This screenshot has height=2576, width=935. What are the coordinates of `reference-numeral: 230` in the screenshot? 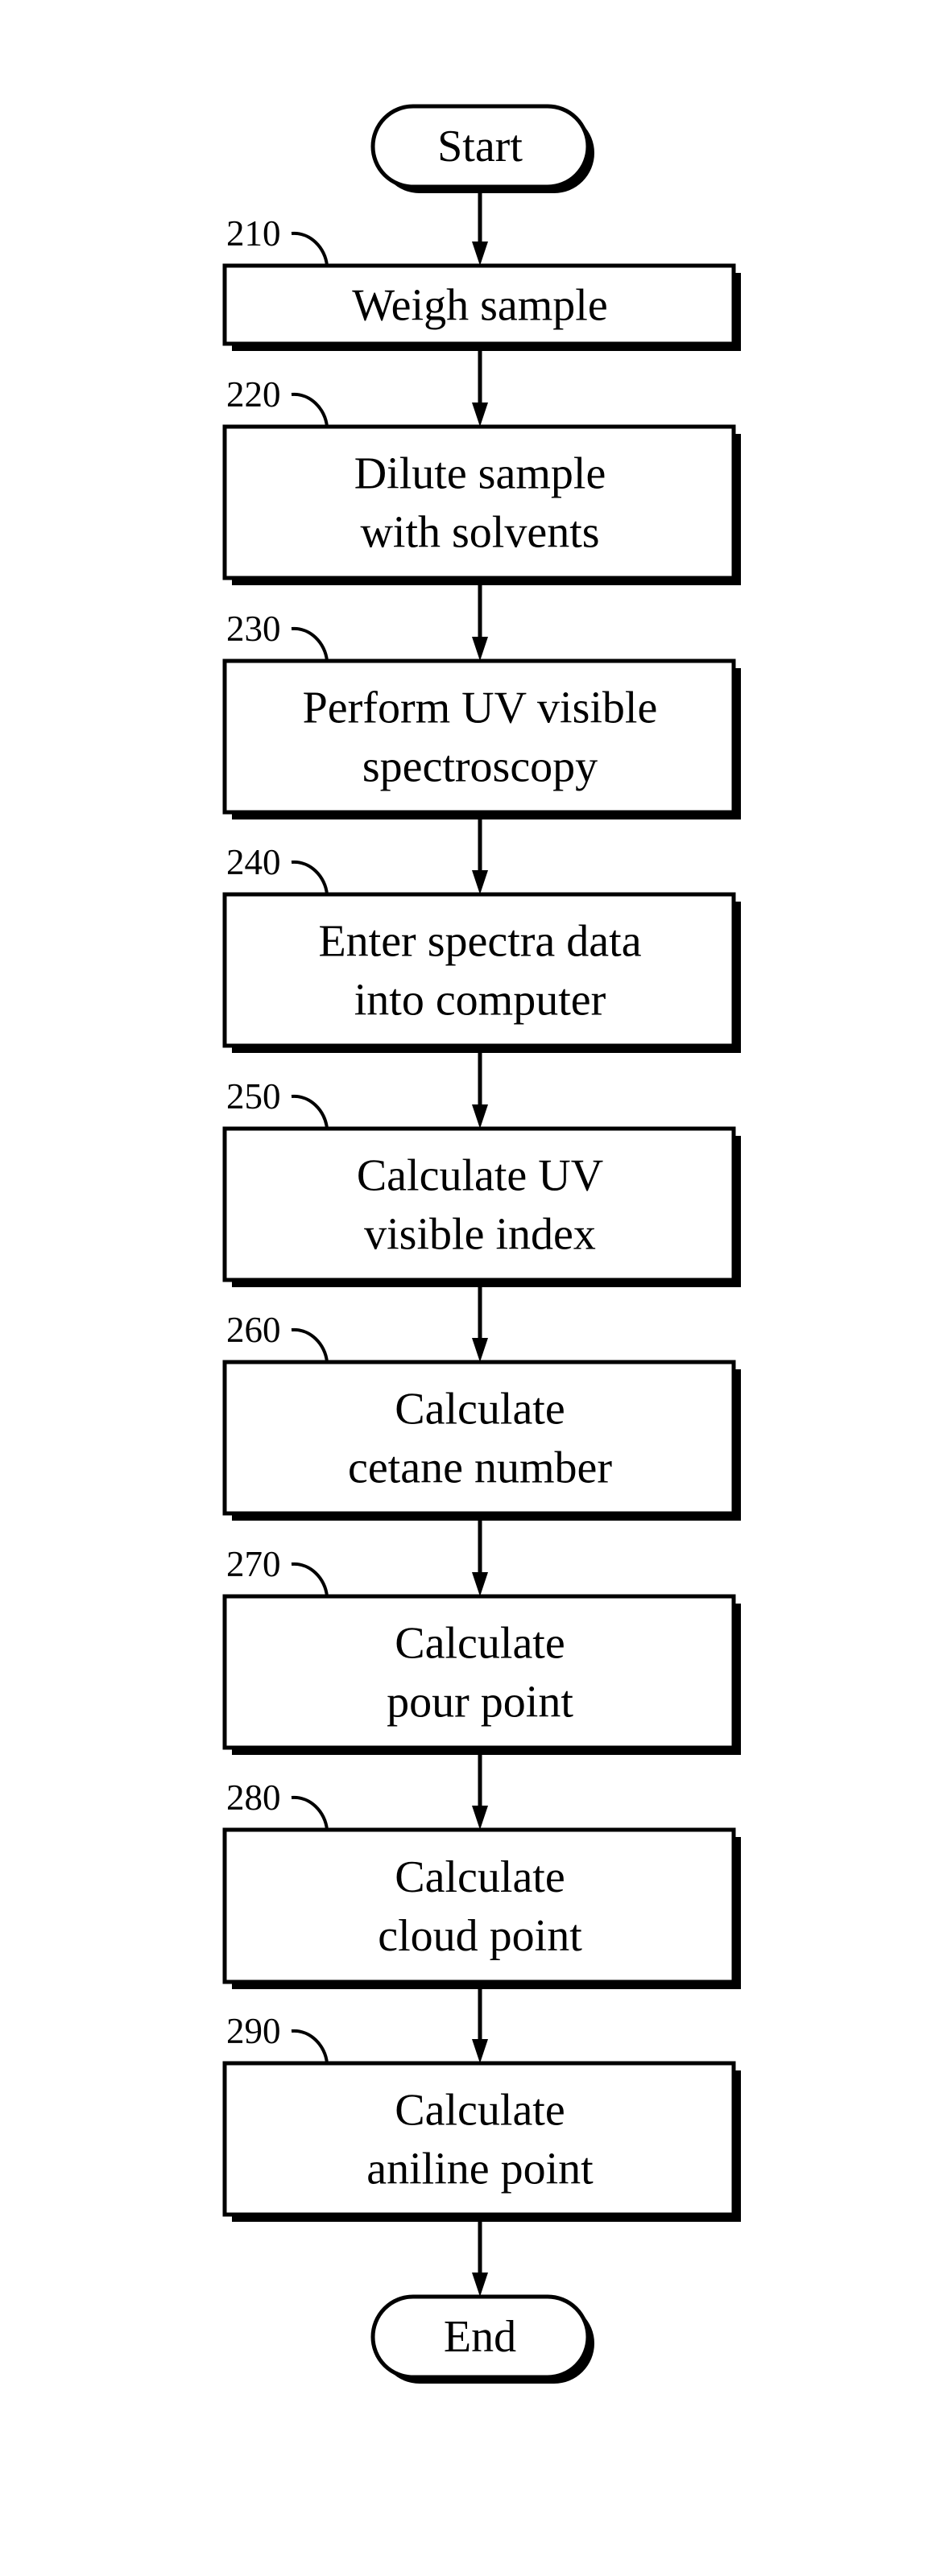 It's located at (253, 629).